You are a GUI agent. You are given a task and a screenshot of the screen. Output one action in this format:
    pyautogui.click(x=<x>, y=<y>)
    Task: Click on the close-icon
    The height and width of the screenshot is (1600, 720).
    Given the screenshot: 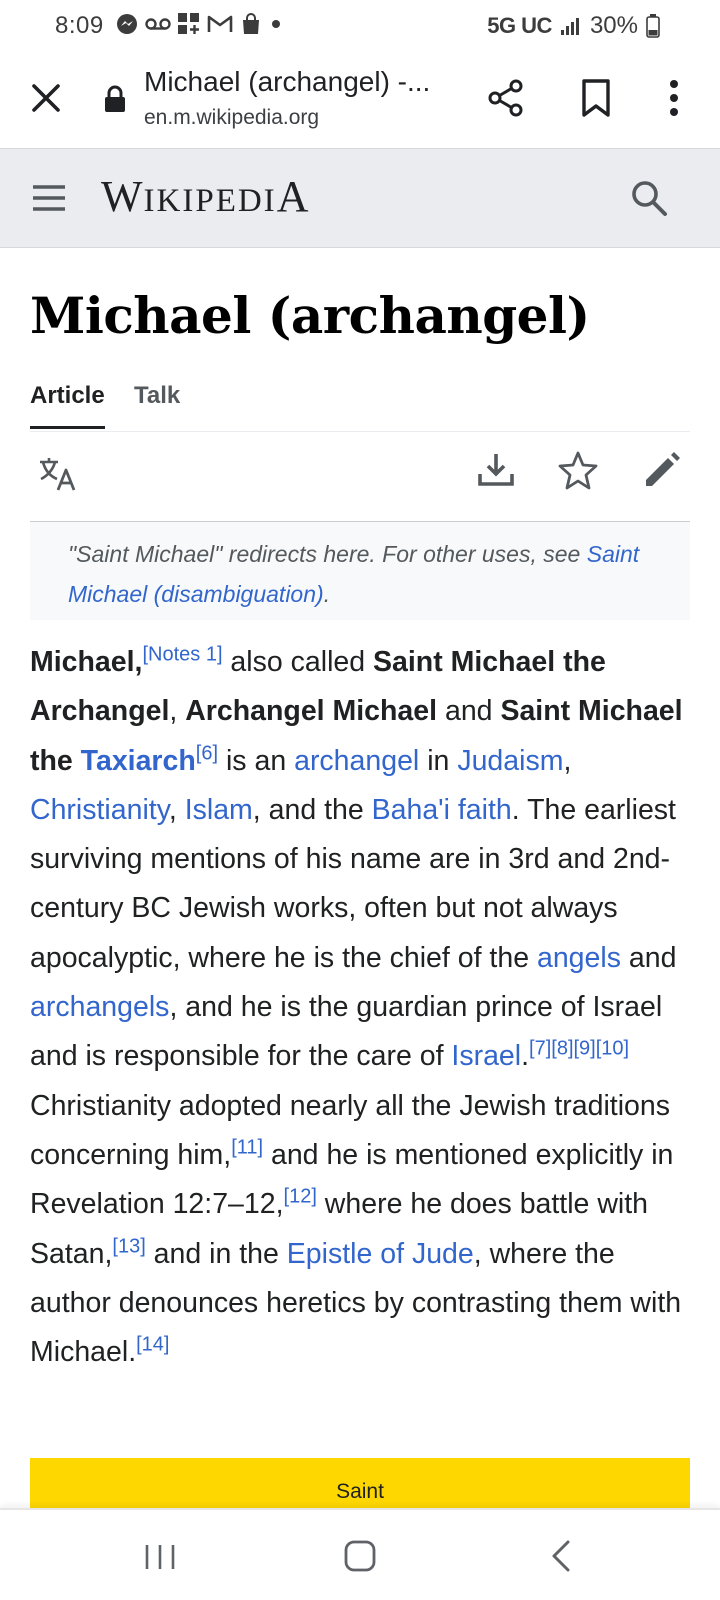 What is the action you would take?
    pyautogui.click(x=46, y=98)
    